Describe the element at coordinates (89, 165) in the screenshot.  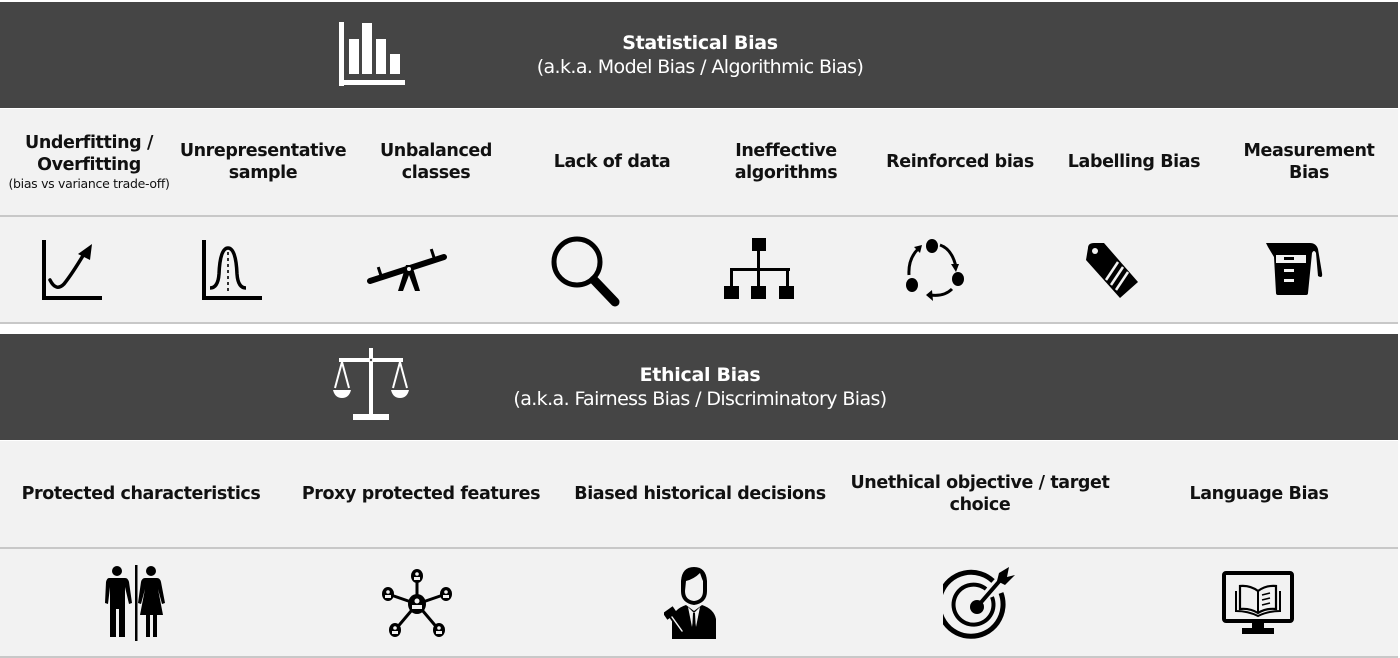
I see `bias-label: Overfitting` at that location.